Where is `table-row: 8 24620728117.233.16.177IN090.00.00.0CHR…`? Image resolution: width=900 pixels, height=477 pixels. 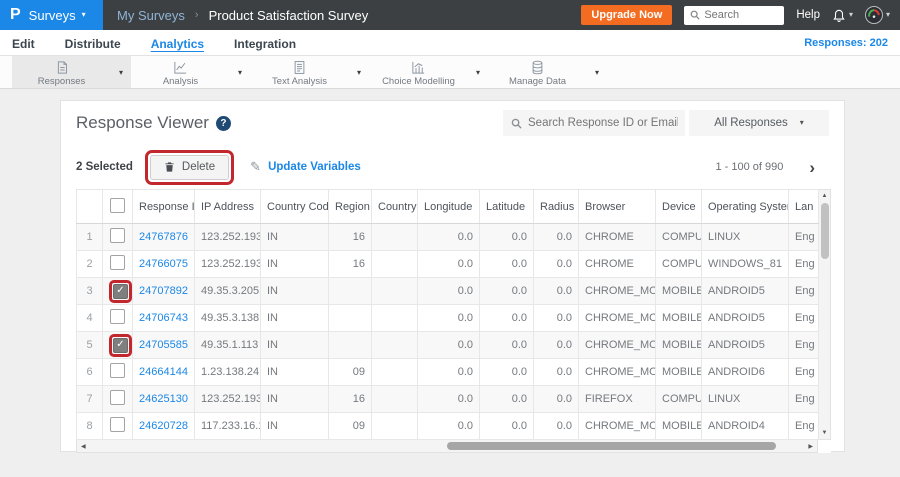
table-row: 8 24620728117.233.16.177IN090.00.00.0CHR… is located at coordinates (447, 426).